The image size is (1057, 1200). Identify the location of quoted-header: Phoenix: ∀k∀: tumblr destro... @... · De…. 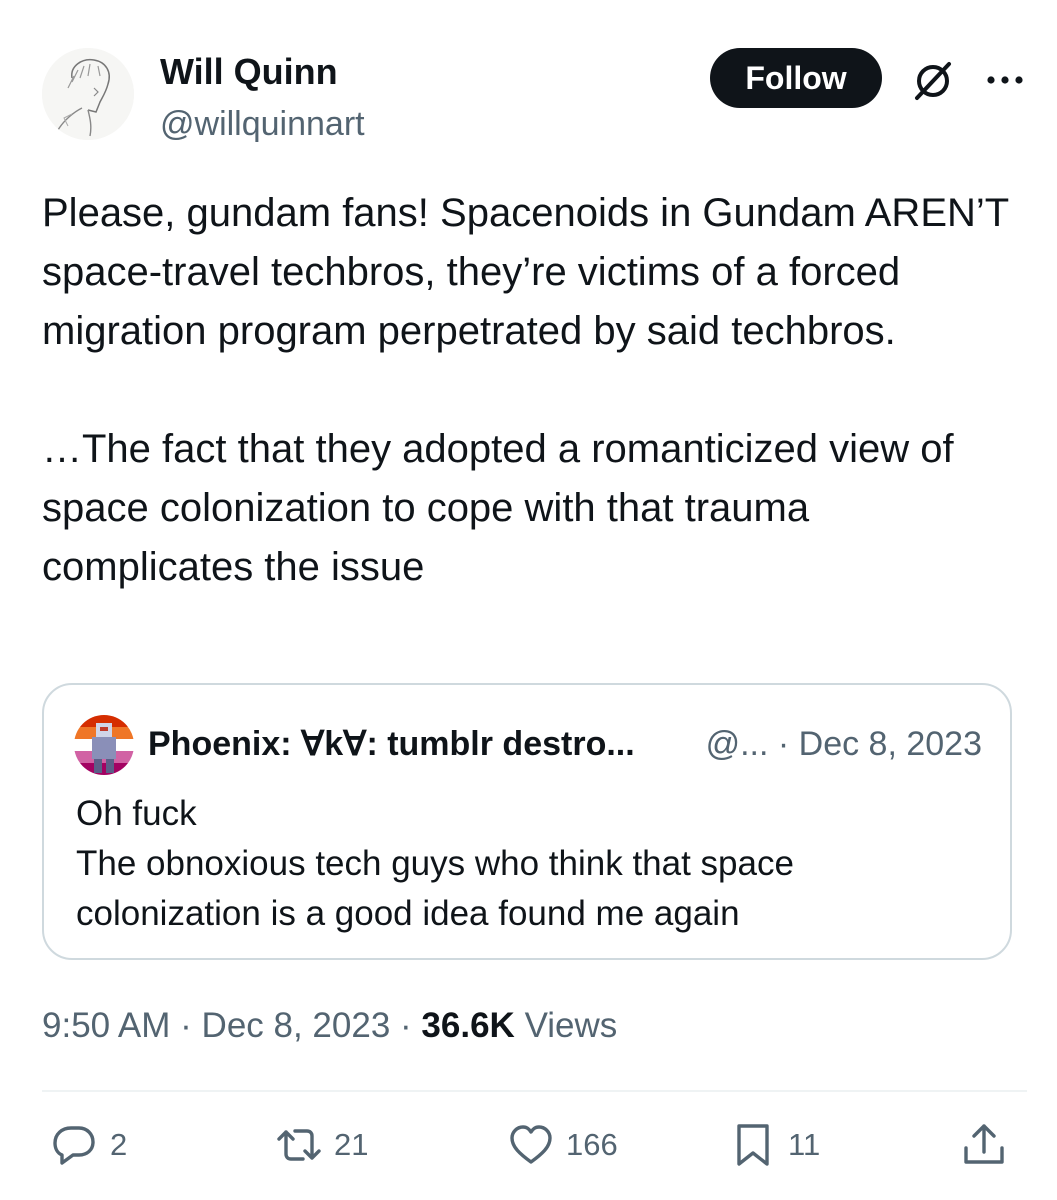
(565, 744).